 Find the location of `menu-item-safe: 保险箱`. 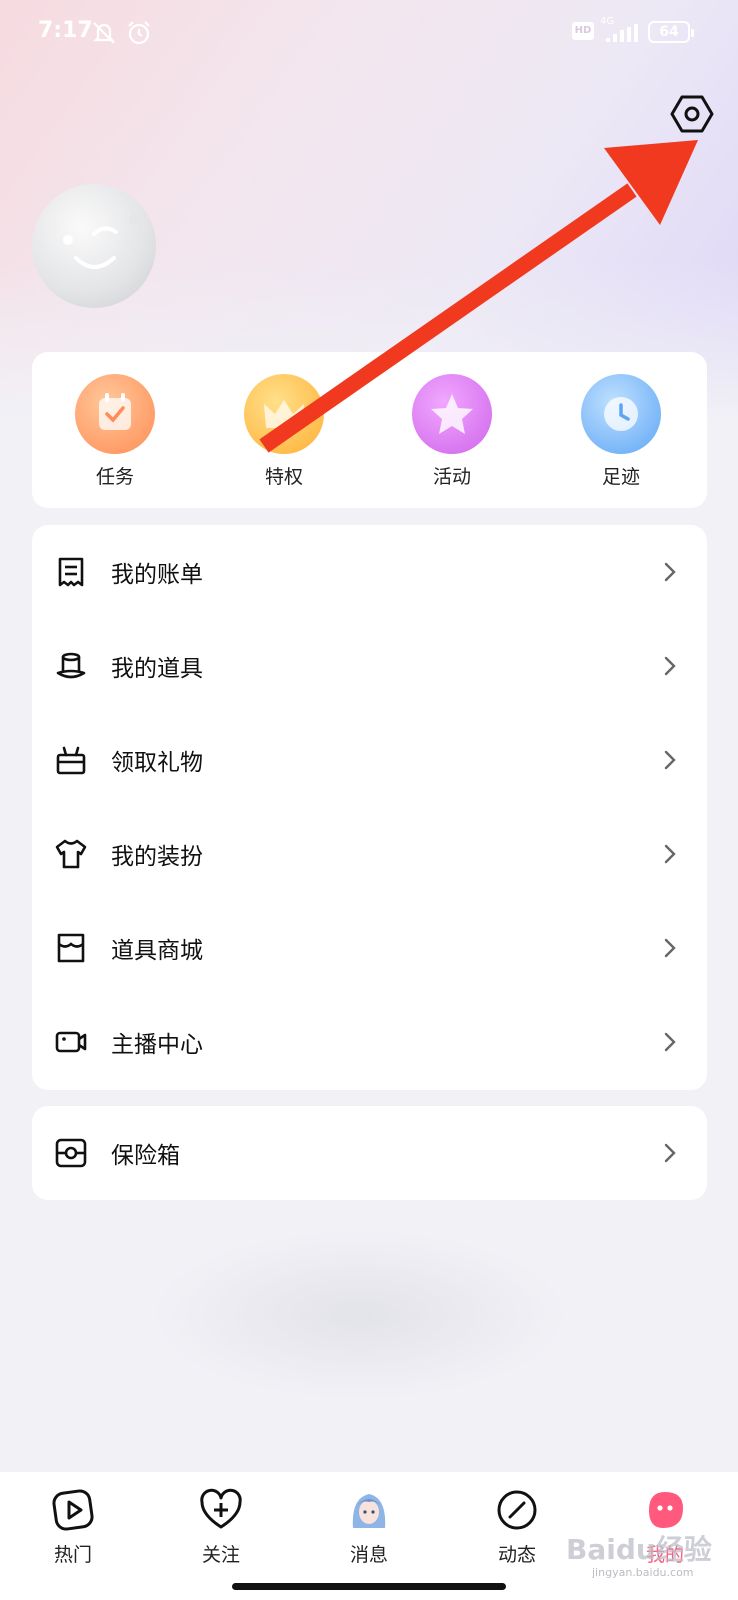

menu-item-safe: 保险箱 is located at coordinates (369, 1153).